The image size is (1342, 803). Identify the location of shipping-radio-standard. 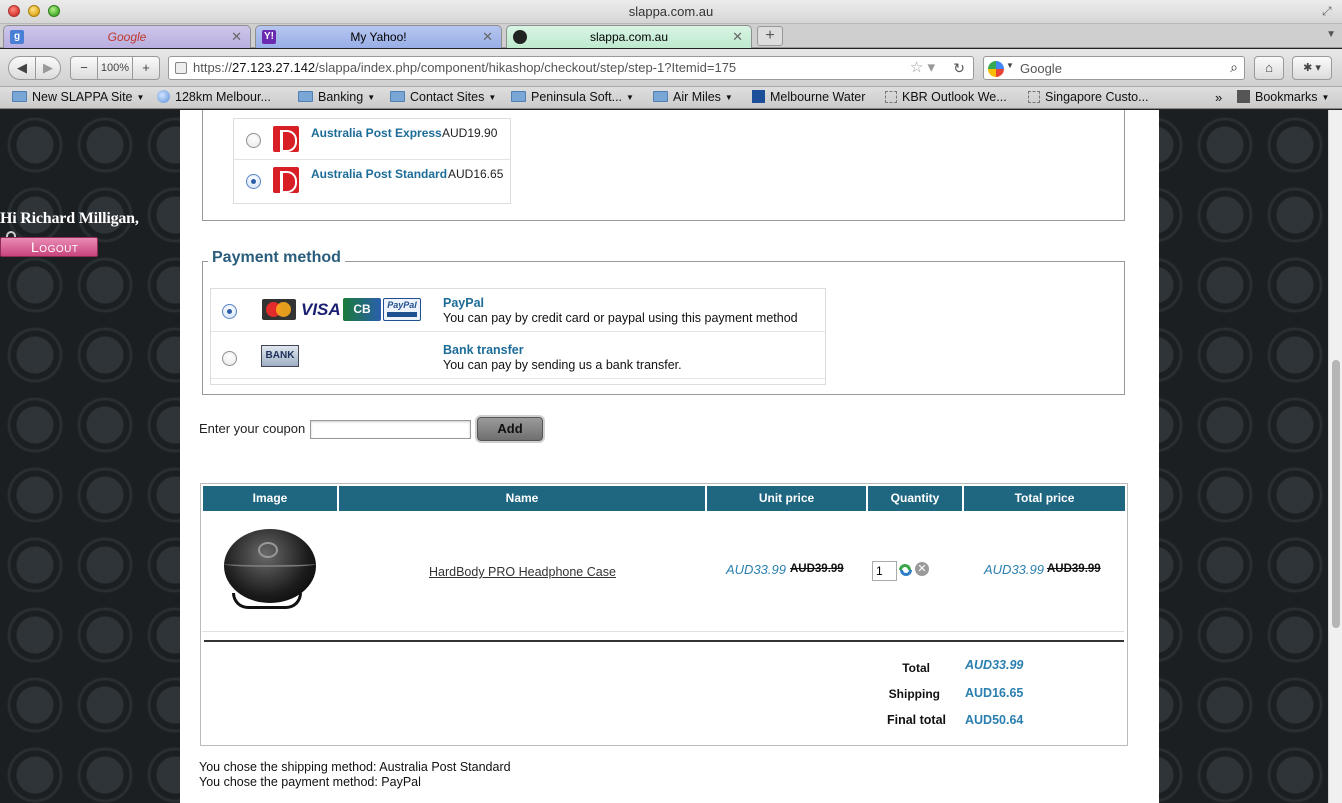
(253, 181).